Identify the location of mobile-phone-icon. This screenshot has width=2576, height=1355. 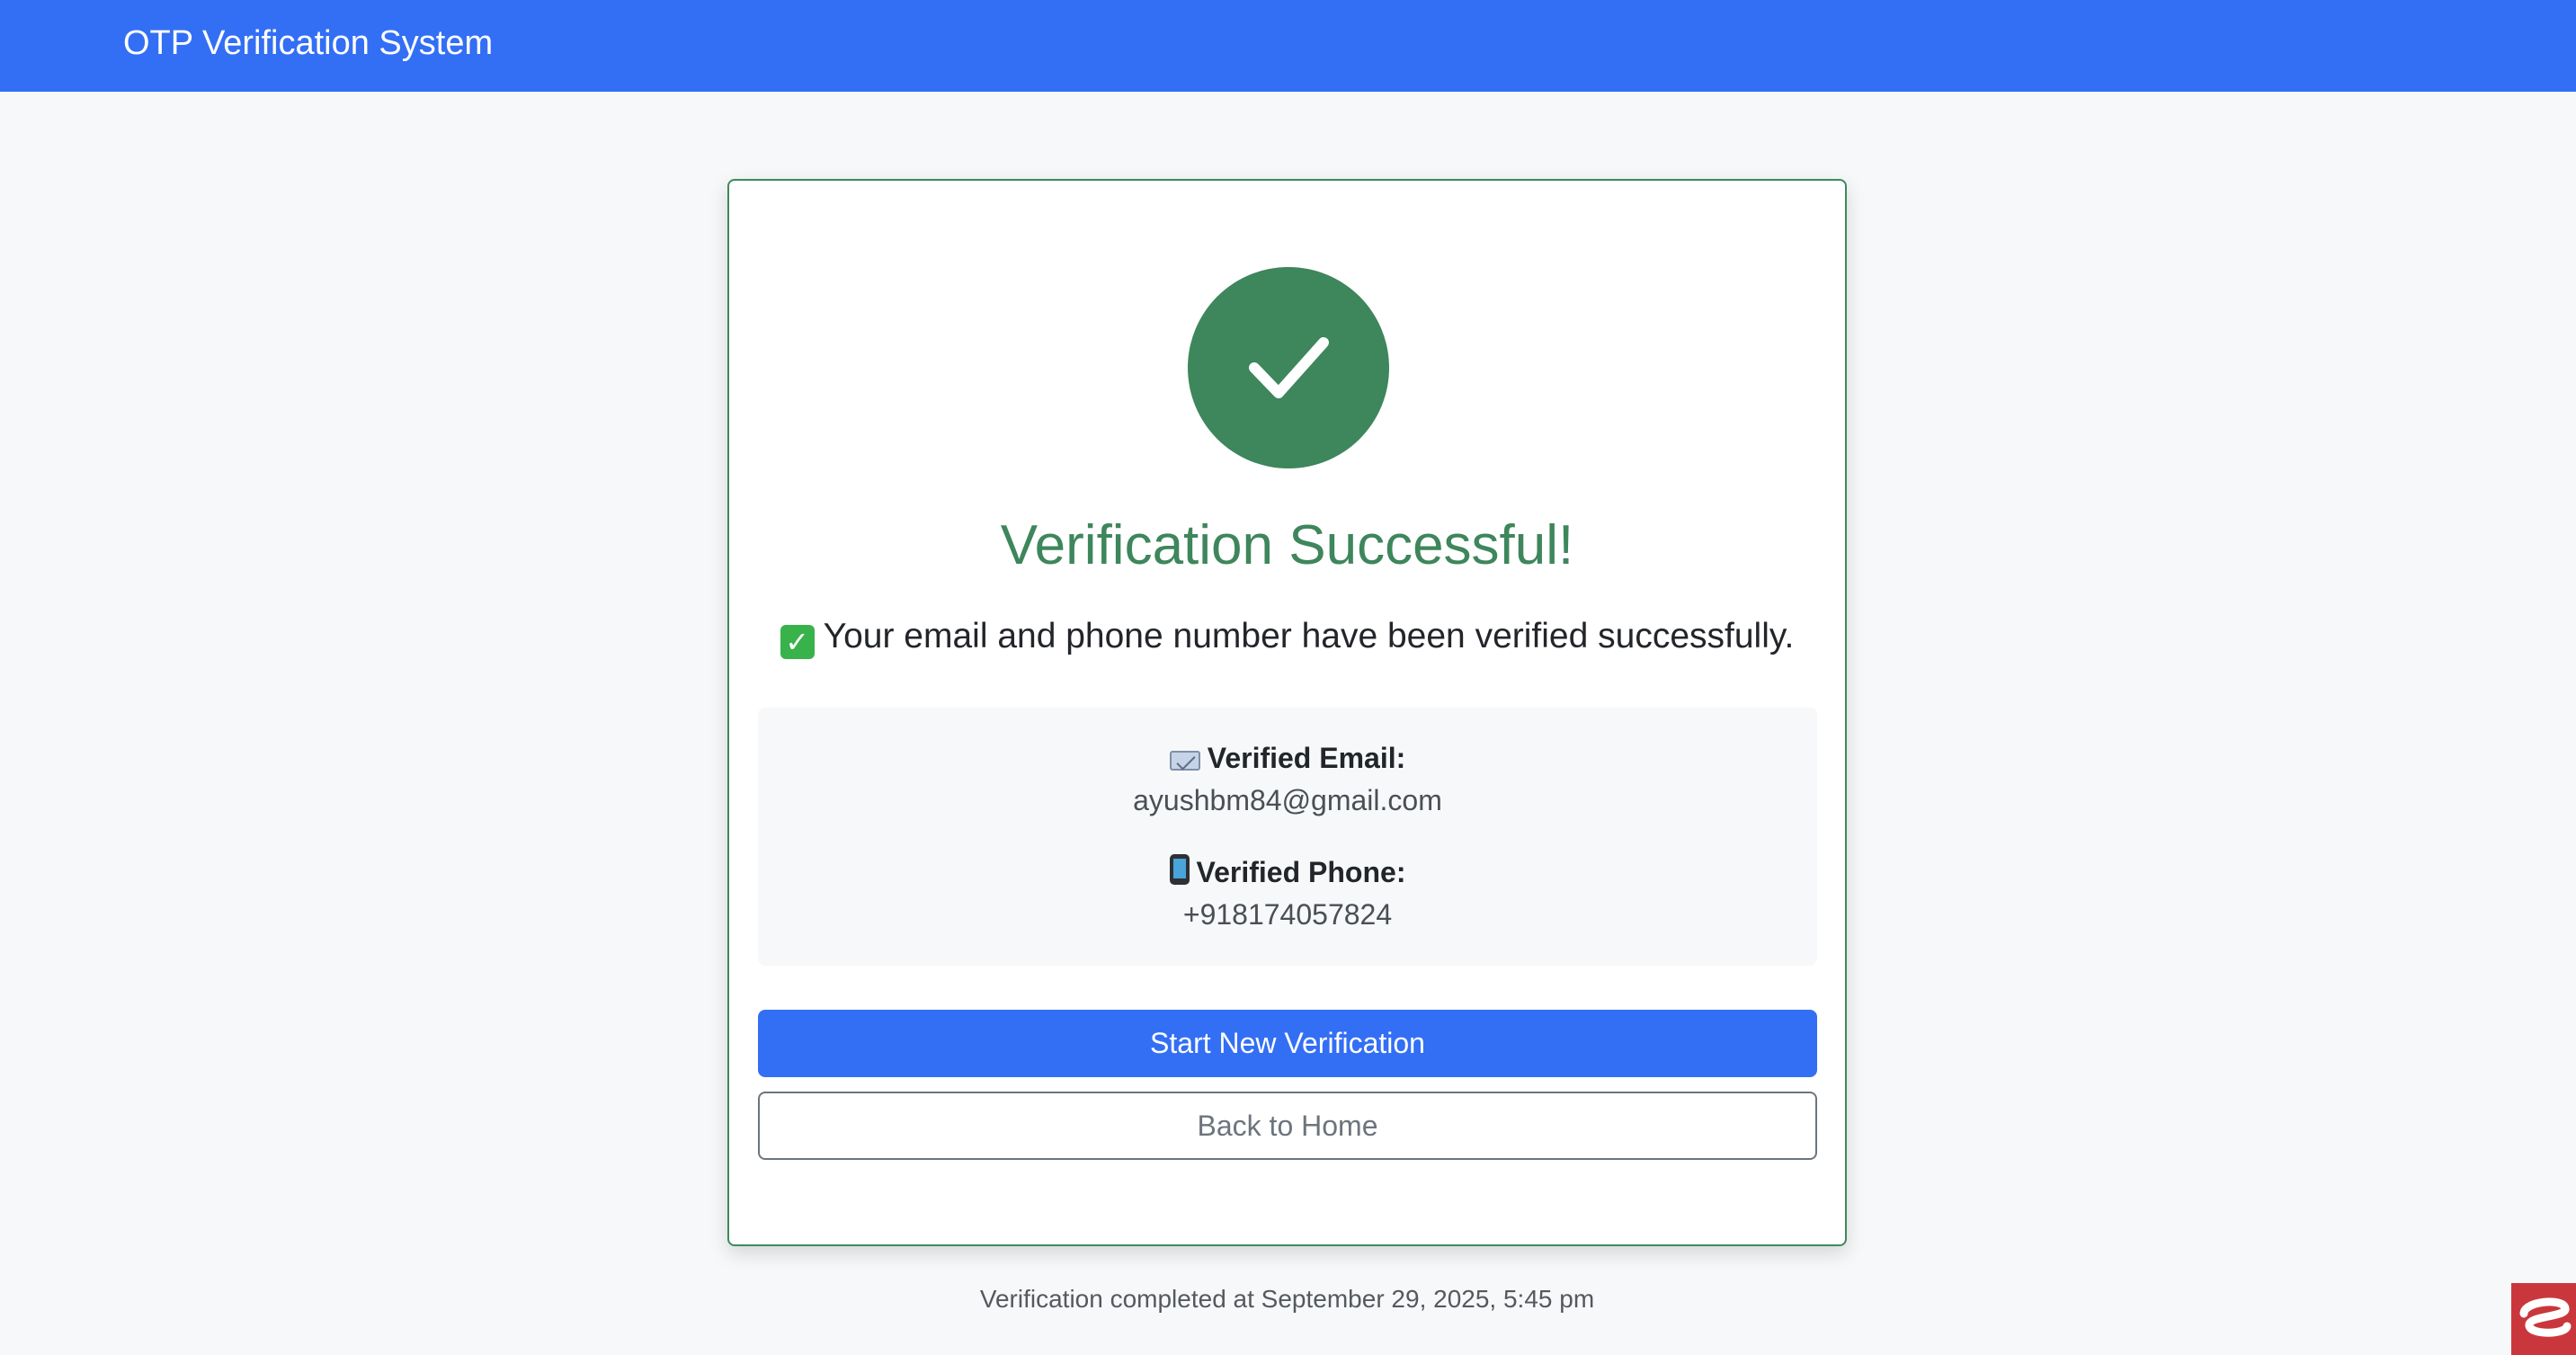
(1179, 869).